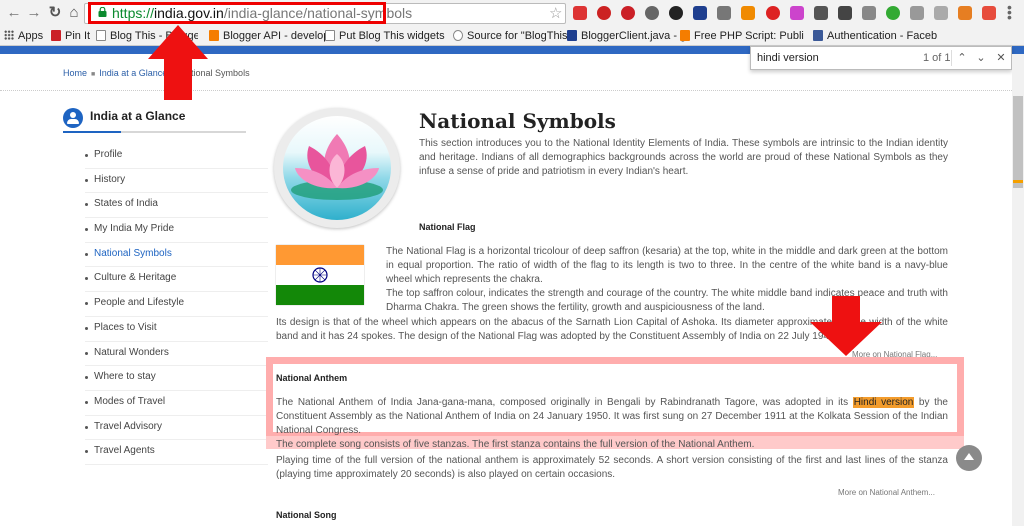  Describe the element at coordinates (447, 227) in the screenshot. I see `national-flag-heading: National Flag` at that location.